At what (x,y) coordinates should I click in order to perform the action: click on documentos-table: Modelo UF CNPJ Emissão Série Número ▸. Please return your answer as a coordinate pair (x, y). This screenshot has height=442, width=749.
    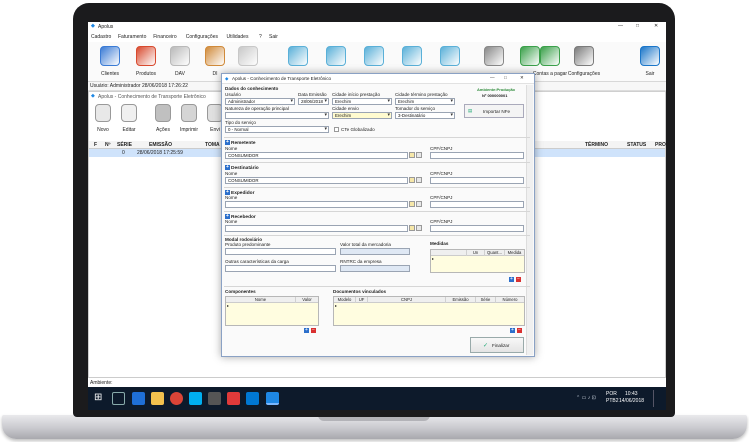
    Looking at the image, I should click on (429, 311).